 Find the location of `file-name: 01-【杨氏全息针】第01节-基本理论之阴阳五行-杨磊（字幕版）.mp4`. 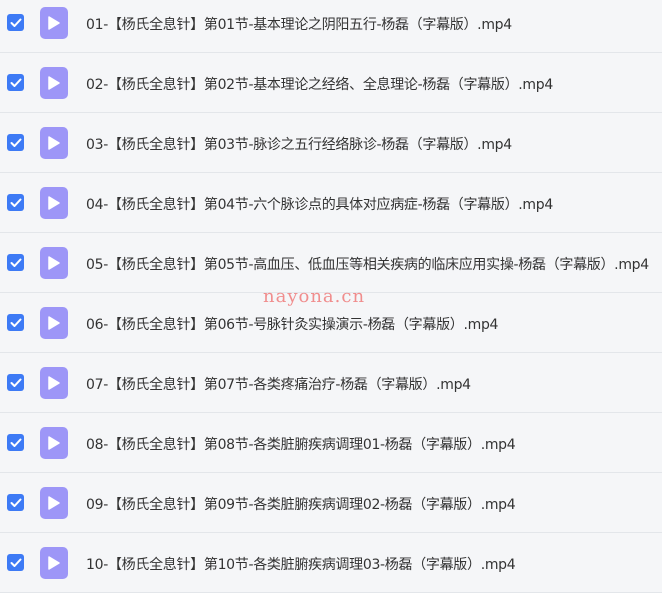

file-name: 01-【杨氏全息针】第01节-基本理论之阴阳五行-杨磊（字幕版）.mp4 is located at coordinates (299, 24).